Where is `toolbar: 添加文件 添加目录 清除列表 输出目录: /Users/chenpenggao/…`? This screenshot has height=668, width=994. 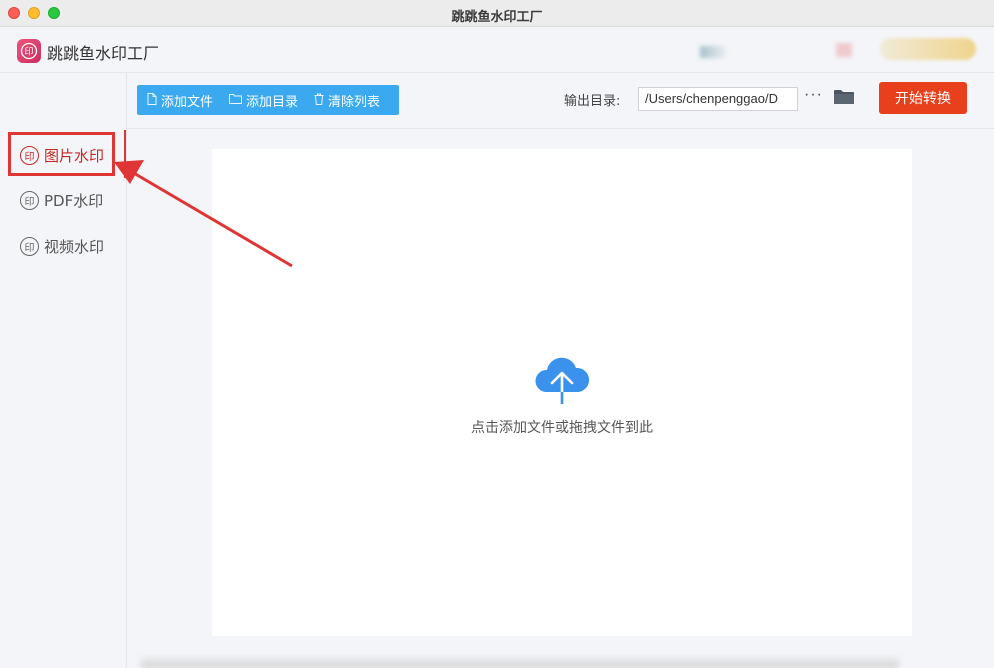
toolbar: 添加文件 添加目录 清除列表 输出目录: /Users/chenpenggao/… is located at coordinates (560, 101).